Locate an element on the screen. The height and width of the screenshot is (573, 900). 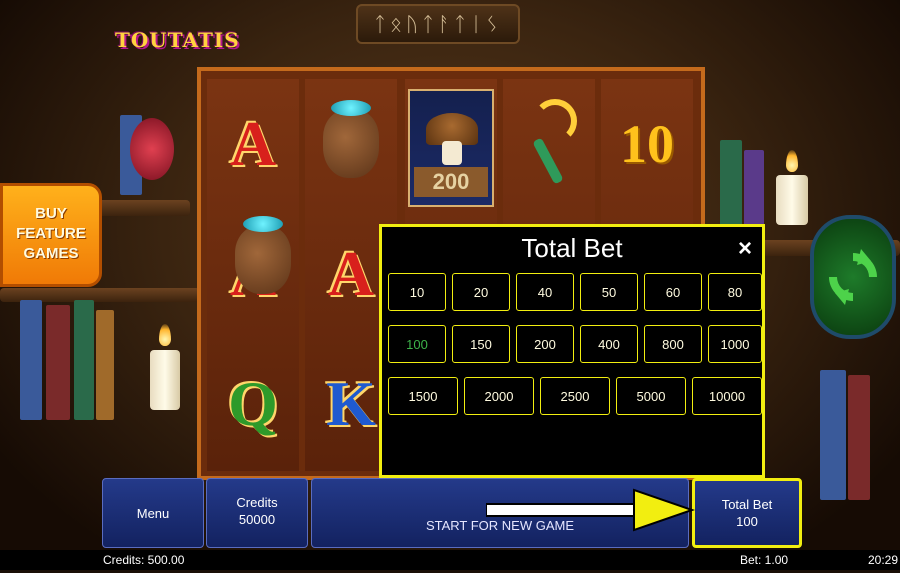
bet-option: 200 is located at coordinates (545, 344).